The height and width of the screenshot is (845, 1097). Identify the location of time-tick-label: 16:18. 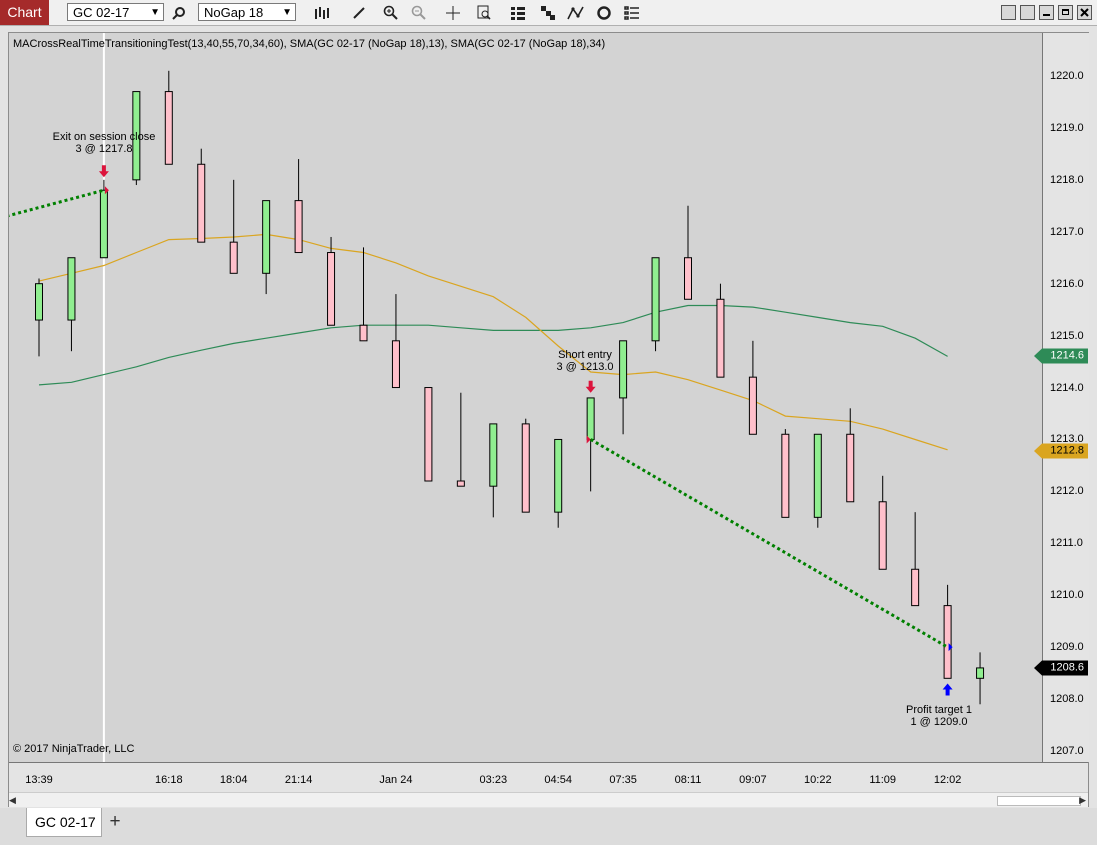
(169, 780).